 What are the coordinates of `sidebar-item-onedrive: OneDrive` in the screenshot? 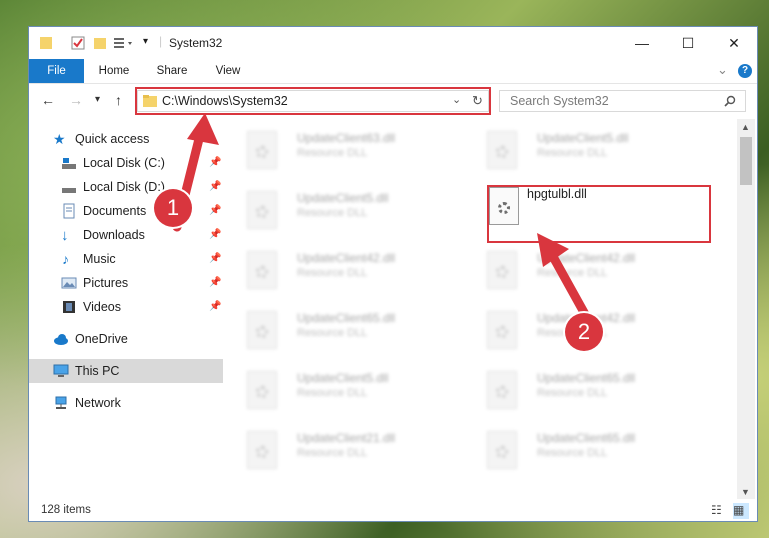 It's located at (126, 339).